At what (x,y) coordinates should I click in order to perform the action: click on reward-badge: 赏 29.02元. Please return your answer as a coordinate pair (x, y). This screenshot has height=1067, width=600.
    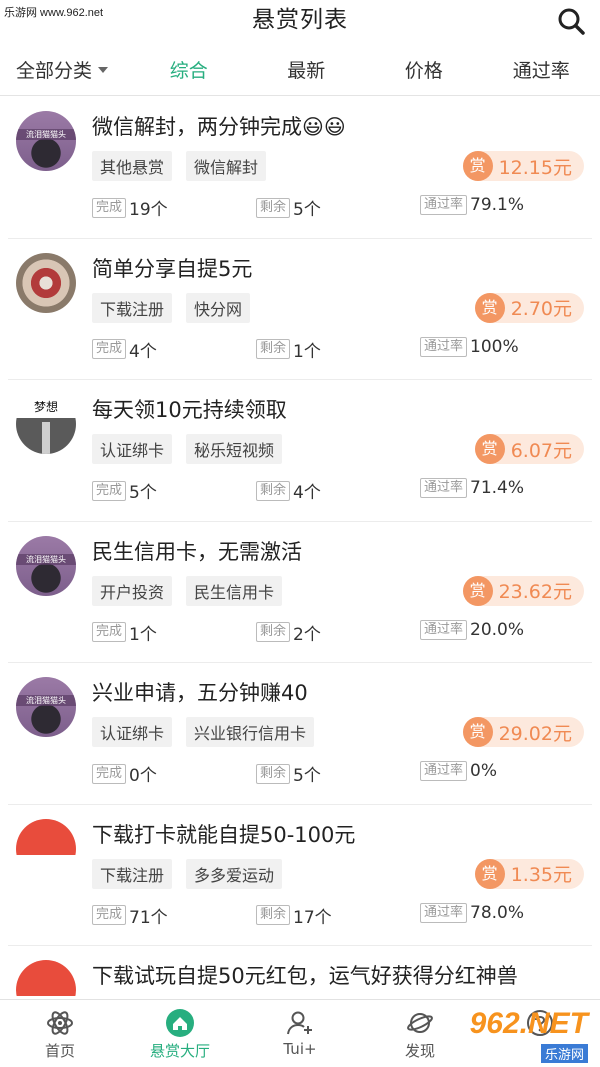
    Looking at the image, I should click on (523, 732).